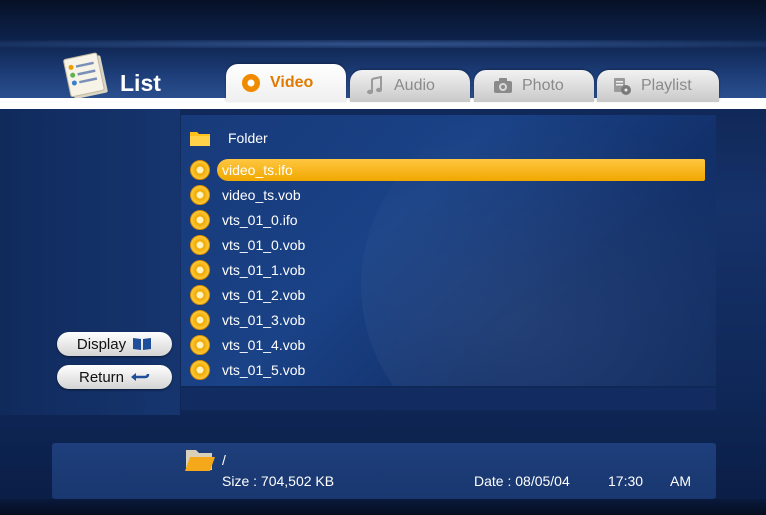 The width and height of the screenshot is (766, 515). I want to click on list-item: vts_01_0.vob, so click(247, 245).